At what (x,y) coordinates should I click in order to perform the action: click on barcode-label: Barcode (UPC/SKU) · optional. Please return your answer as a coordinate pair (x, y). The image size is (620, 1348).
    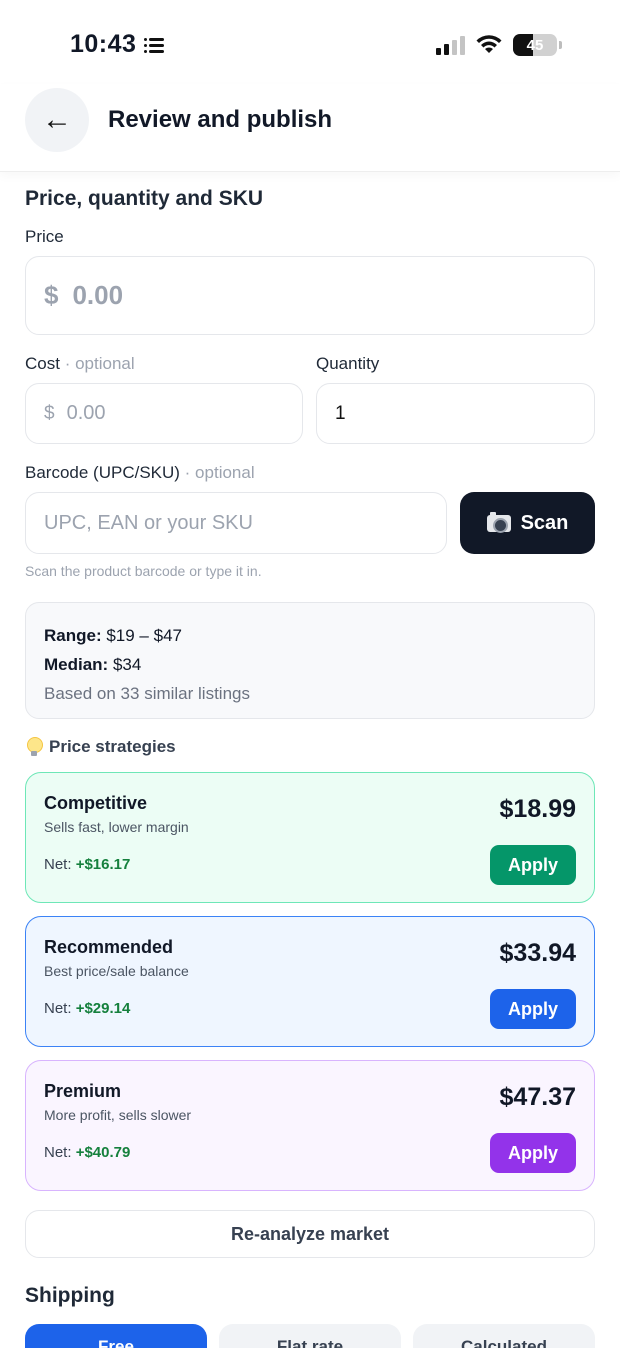
    Looking at the image, I should click on (140, 473).